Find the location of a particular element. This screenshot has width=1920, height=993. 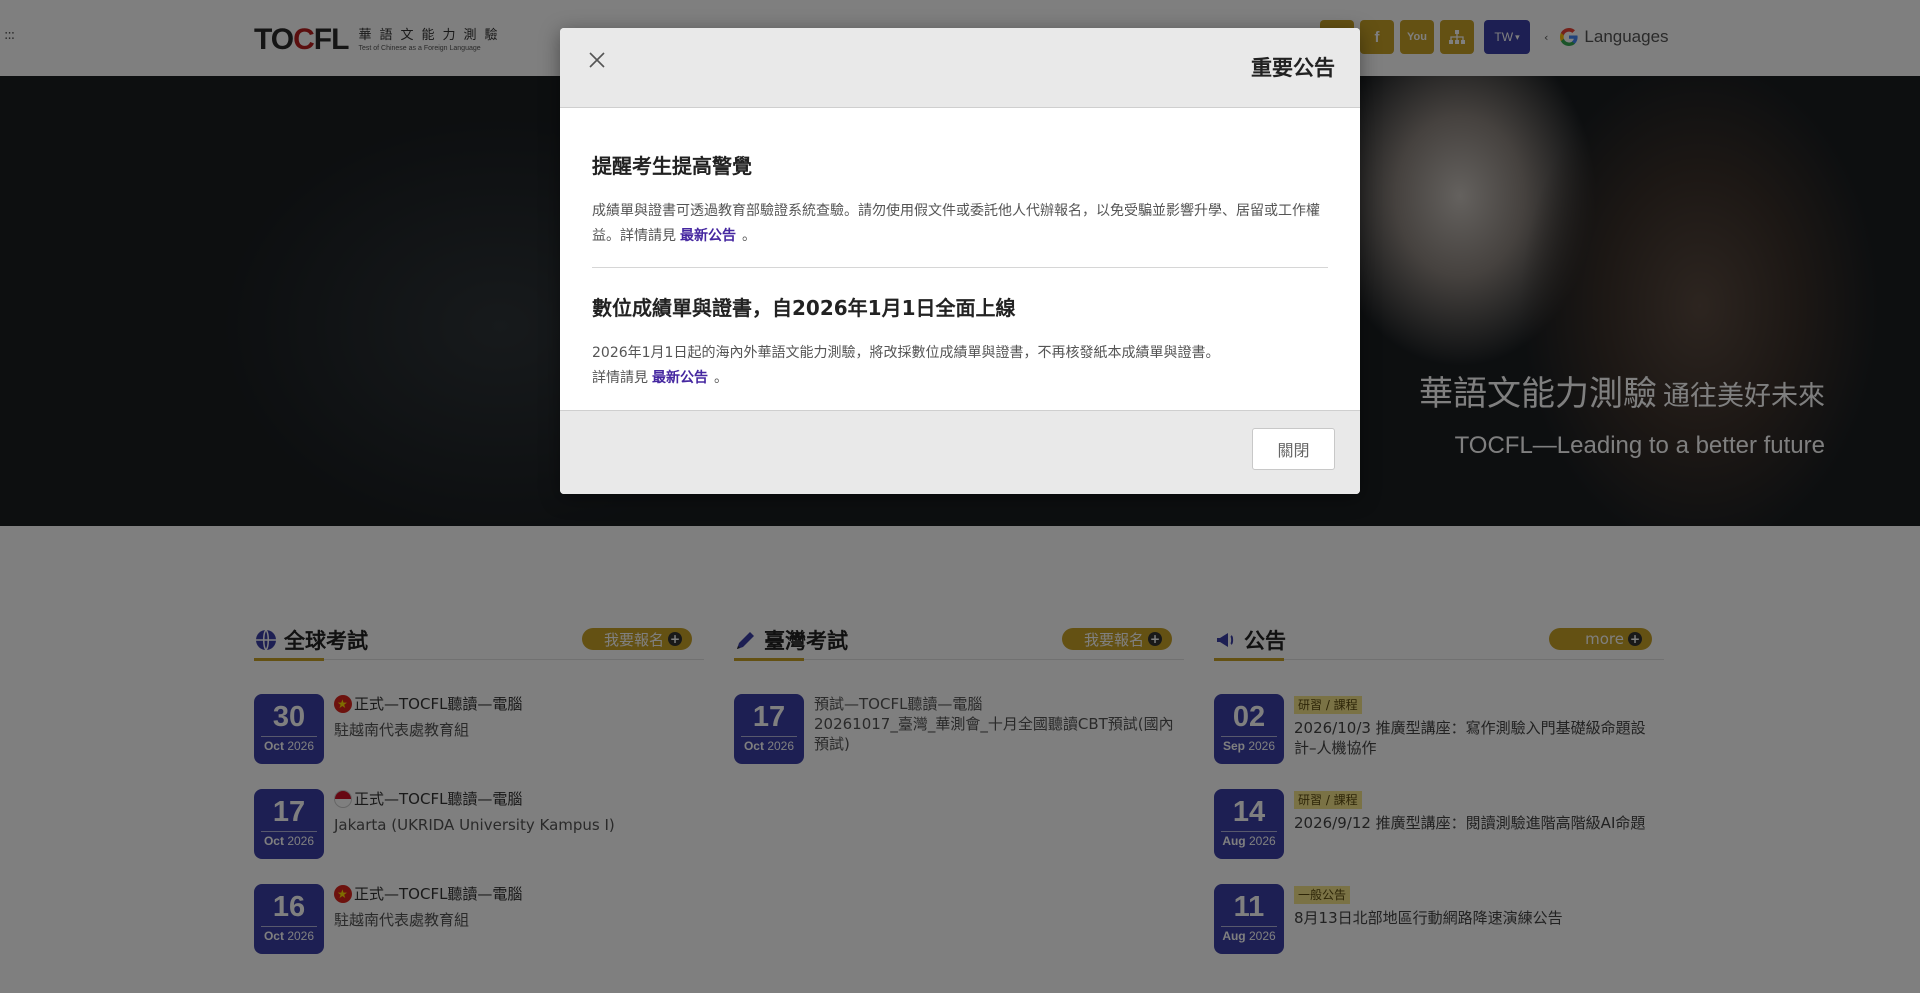

notice-heading: 提醒考生提高警覺 is located at coordinates (672, 166).